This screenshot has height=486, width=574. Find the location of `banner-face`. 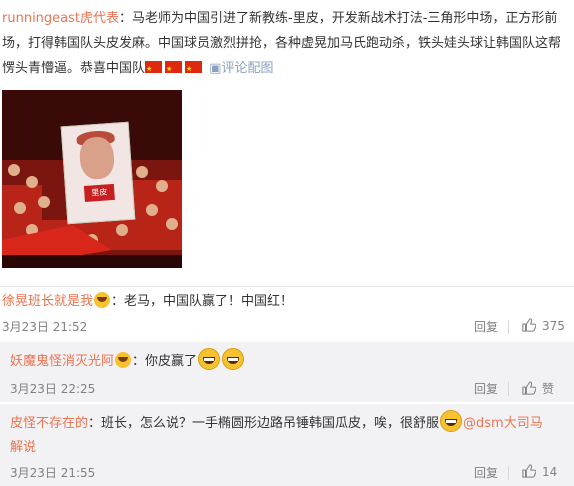

banner-face is located at coordinates (97, 158).